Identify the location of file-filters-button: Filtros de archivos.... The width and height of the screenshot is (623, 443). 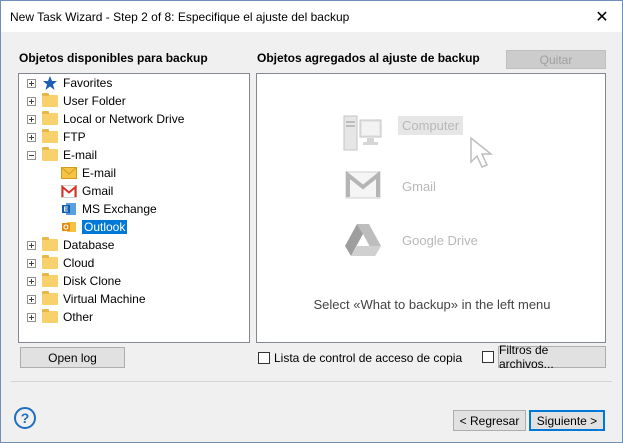
(552, 357).